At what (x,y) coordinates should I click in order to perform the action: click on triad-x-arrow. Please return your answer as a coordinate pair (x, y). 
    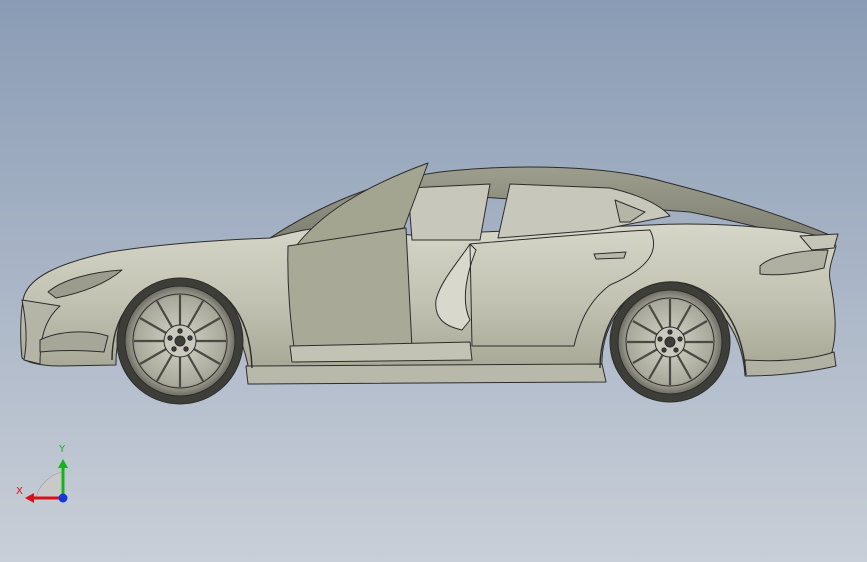
    Looking at the image, I should click on (29, 498).